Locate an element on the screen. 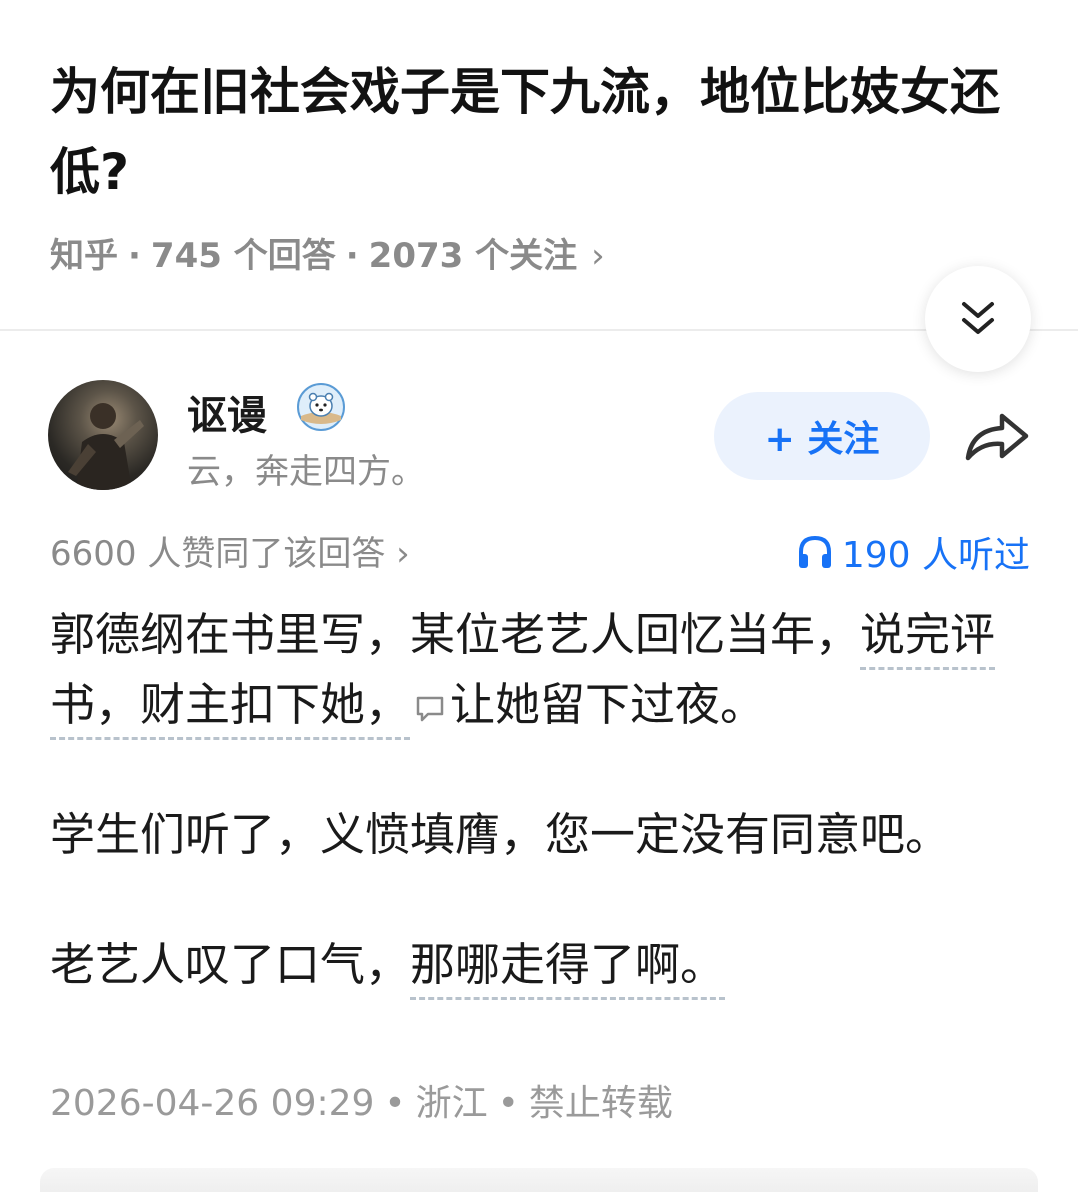 This screenshot has height=1192, width=1078. likes-count: 6600 人赞同了该回答 › is located at coordinates (230, 550).